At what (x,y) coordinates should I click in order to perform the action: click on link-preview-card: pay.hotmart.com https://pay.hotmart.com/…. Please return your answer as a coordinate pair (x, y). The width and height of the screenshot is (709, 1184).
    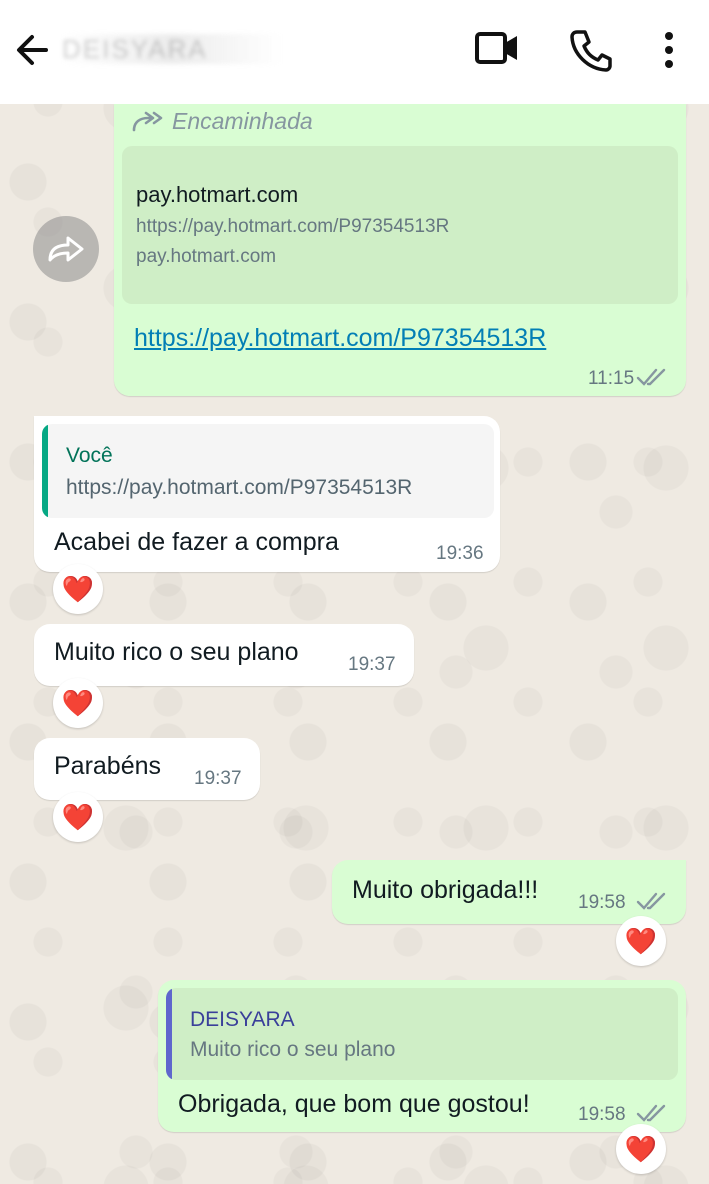
    Looking at the image, I should click on (400, 225).